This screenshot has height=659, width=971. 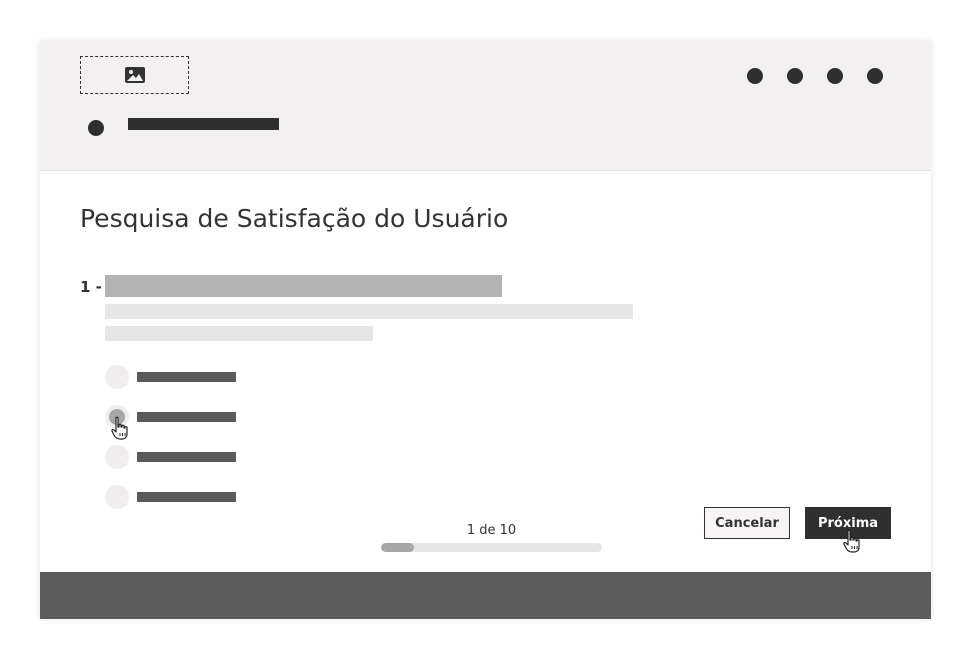 What do you see at coordinates (848, 523) in the screenshot?
I see `next-button: Próxima` at bounding box center [848, 523].